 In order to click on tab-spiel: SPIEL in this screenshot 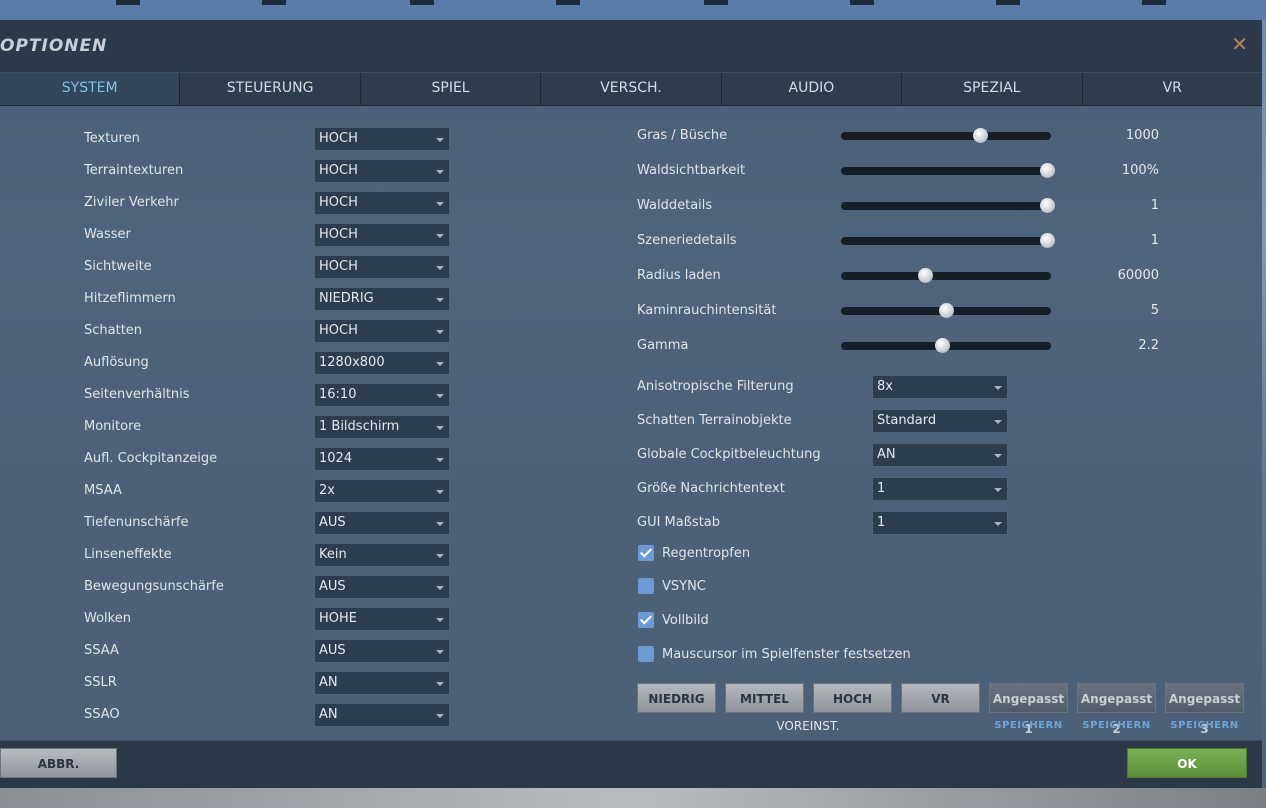, I will do `click(451, 89)`.